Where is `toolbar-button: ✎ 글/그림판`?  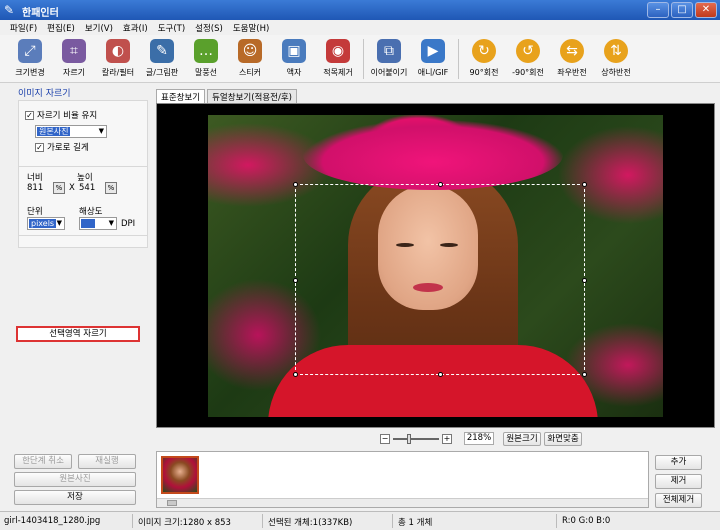
toolbar-button: ✎ 글/그림판 is located at coordinates (162, 58).